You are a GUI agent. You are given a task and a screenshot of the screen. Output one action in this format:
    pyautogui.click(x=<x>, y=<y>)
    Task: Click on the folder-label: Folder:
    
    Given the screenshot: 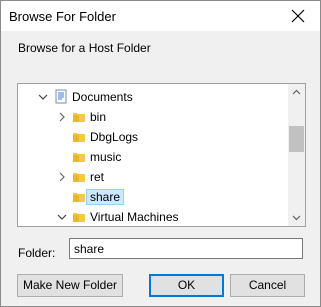 What is the action you would take?
    pyautogui.click(x=37, y=253)
    